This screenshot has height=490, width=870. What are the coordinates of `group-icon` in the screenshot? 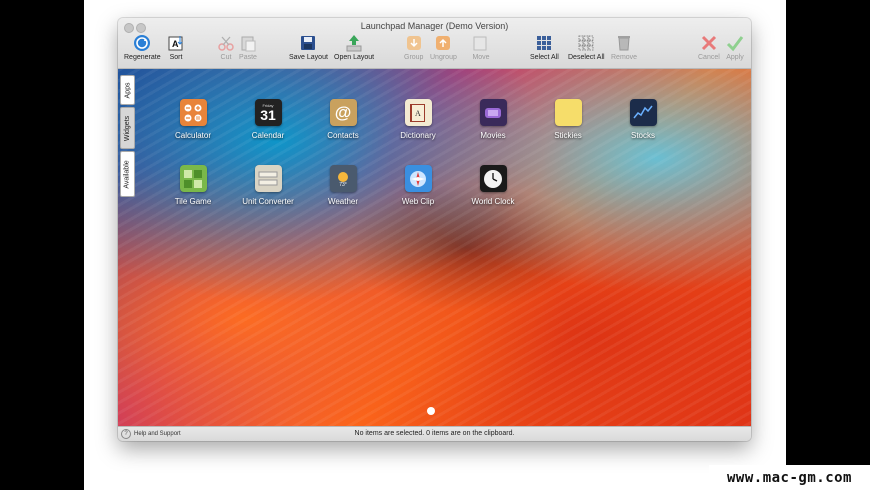 It's located at (414, 43).